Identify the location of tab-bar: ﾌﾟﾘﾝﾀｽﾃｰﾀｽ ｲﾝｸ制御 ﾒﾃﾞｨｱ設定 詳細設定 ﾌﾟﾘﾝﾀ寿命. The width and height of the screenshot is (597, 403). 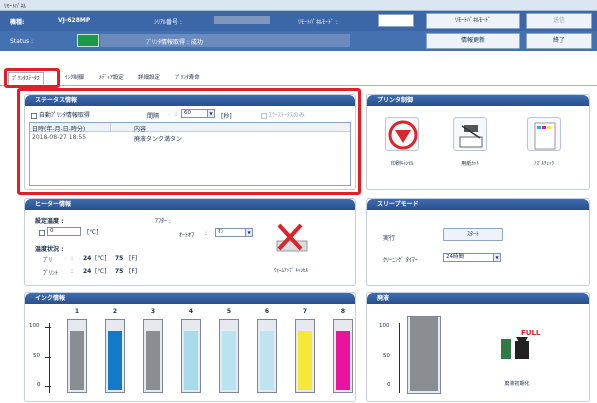
(298, 78).